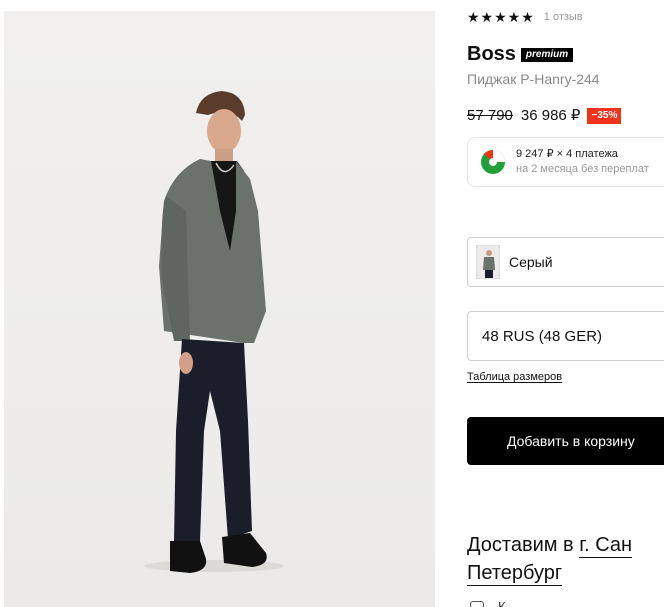 The height and width of the screenshot is (607, 664). Describe the element at coordinates (565, 262) in the screenshot. I see `color-selector: Серый` at that location.